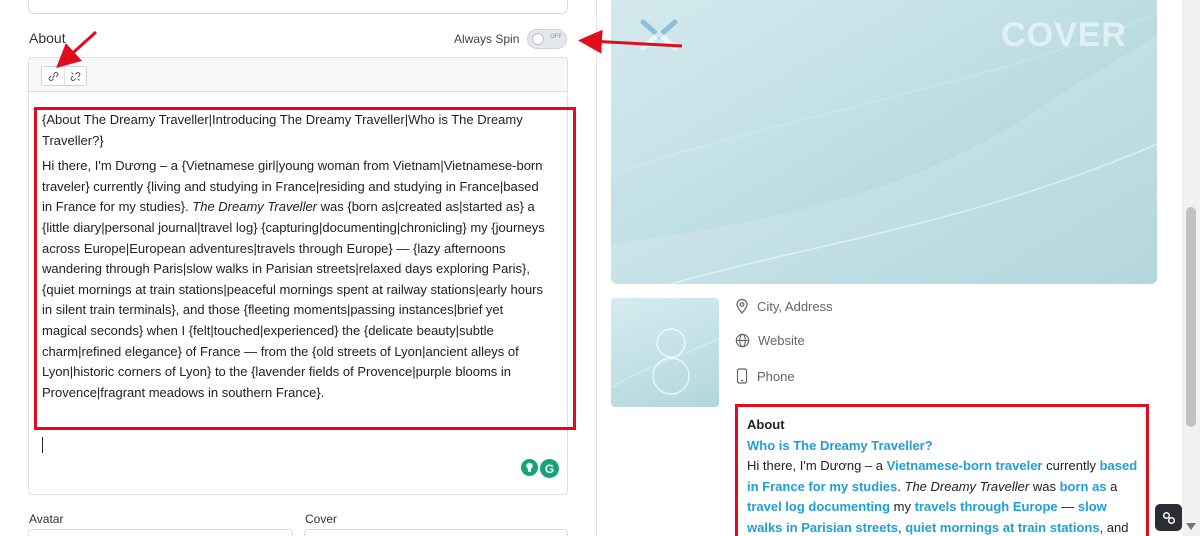 Image resolution: width=1200 pixels, height=536 pixels. What do you see at coordinates (1191, 527) in the screenshot?
I see `scroll-down-arrow-icon` at bounding box center [1191, 527].